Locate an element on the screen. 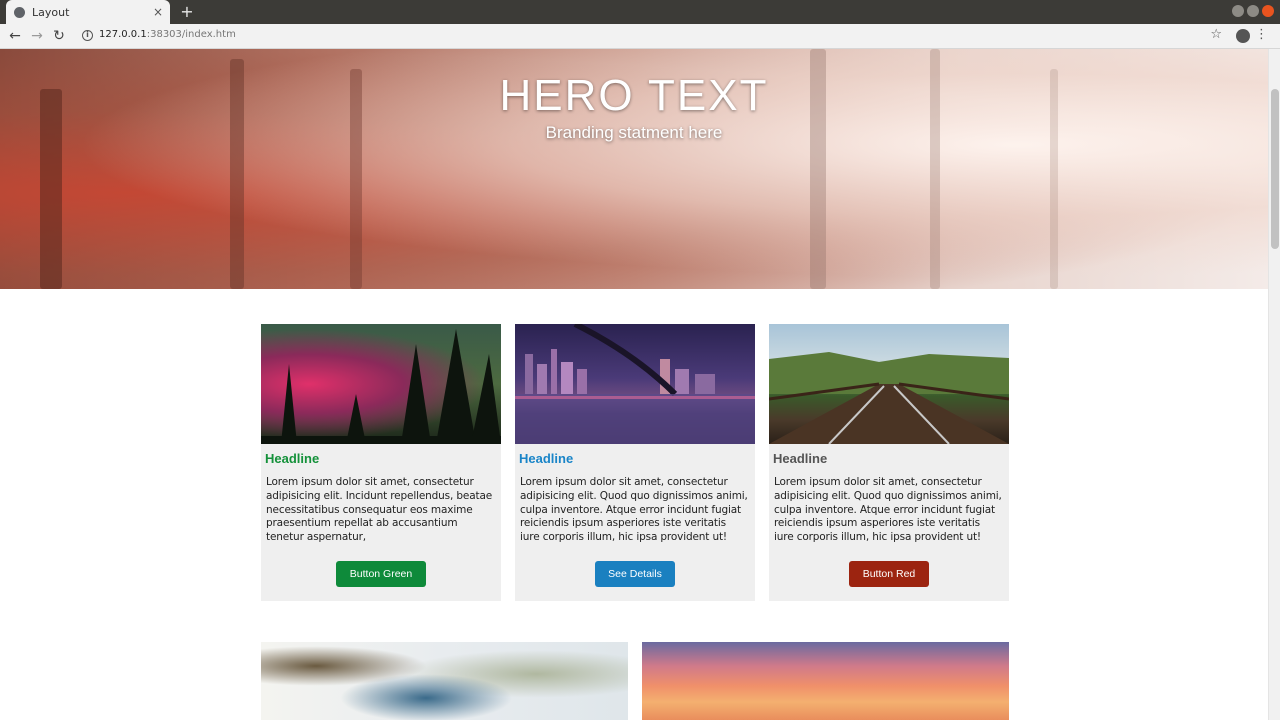 Image resolution: width=1280 pixels, height=720 pixels. browser-tab-bar: Layout × + is located at coordinates (640, 12).